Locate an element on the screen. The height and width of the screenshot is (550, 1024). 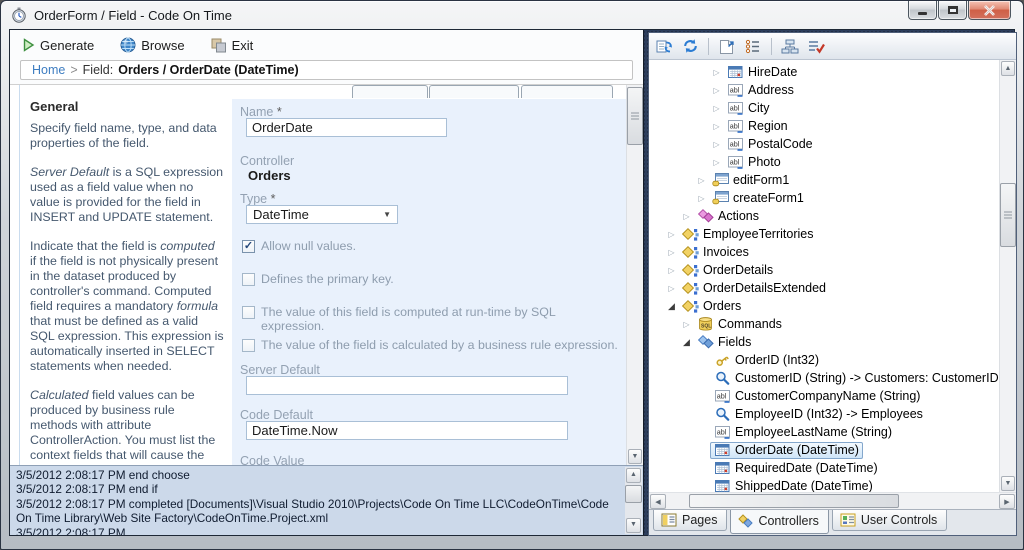
tree-scrollbar is located at coordinates (1007, 276).